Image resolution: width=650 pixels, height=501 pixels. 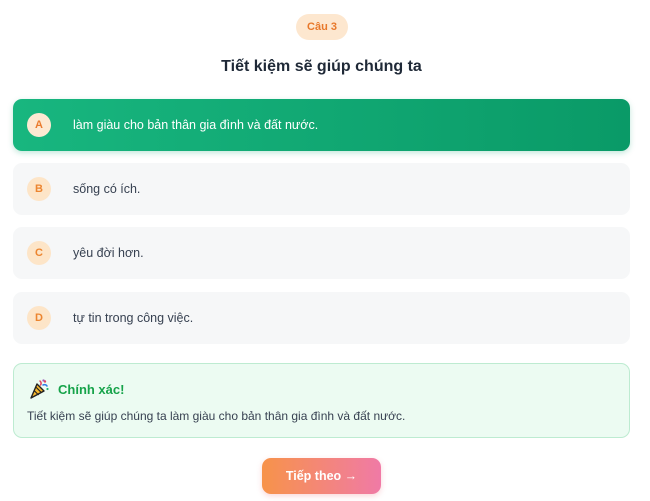 I want to click on option-b: B sống có ích., so click(x=321, y=189).